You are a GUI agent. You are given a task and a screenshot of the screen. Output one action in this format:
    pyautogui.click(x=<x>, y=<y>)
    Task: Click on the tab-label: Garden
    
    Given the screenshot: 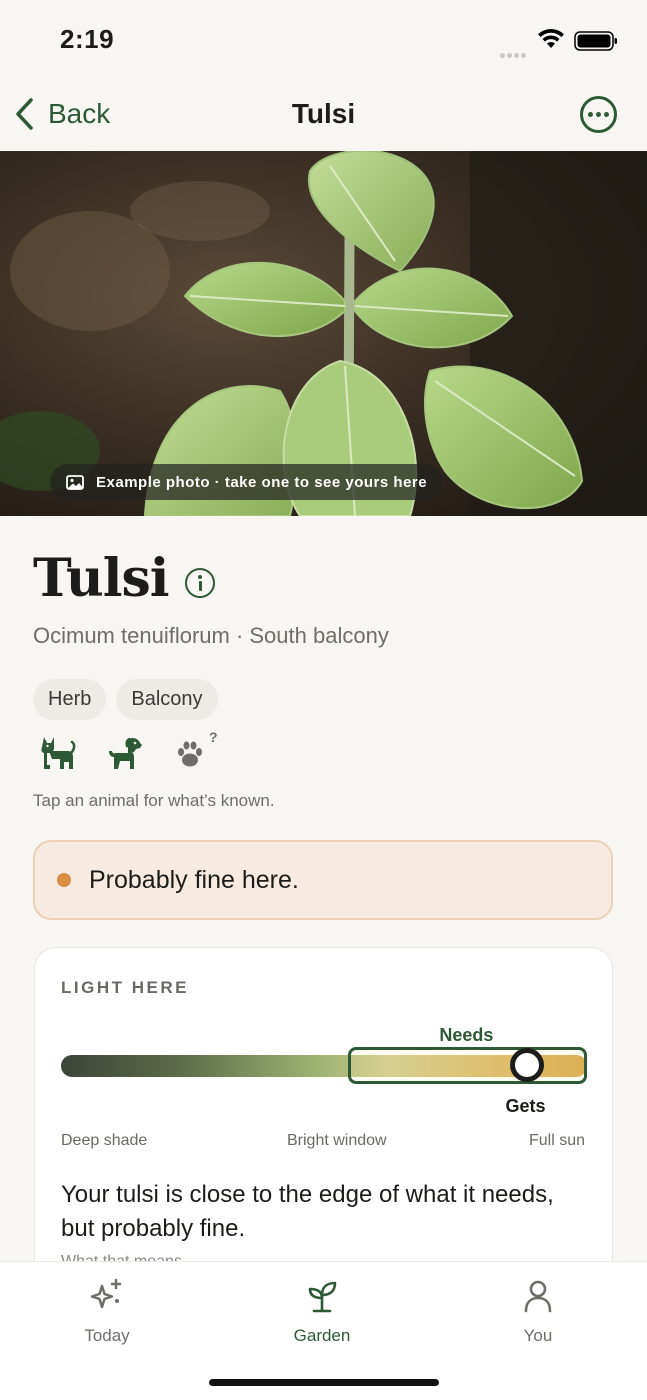 What is the action you would take?
    pyautogui.click(x=322, y=1335)
    